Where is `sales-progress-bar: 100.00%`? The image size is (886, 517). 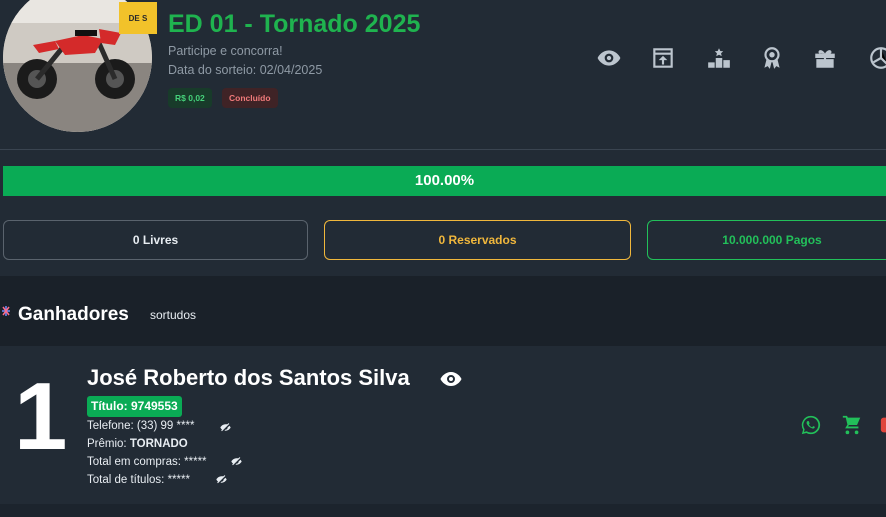
sales-progress-bar: 100.00% is located at coordinates (444, 181).